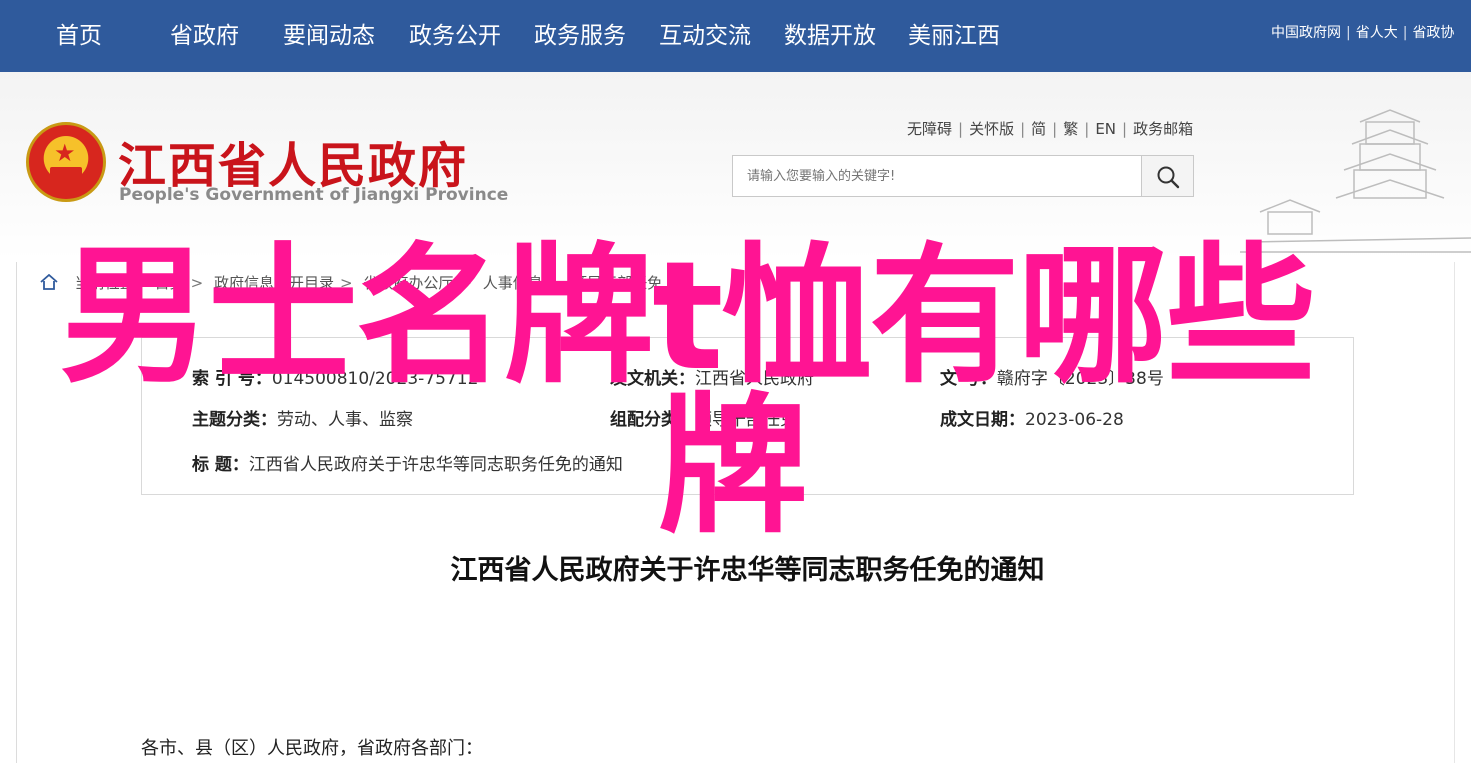 Image resolution: width=1471 pixels, height=763 pixels. What do you see at coordinates (1038, 129) in the screenshot?
I see `link-simplified: 简` at bounding box center [1038, 129].